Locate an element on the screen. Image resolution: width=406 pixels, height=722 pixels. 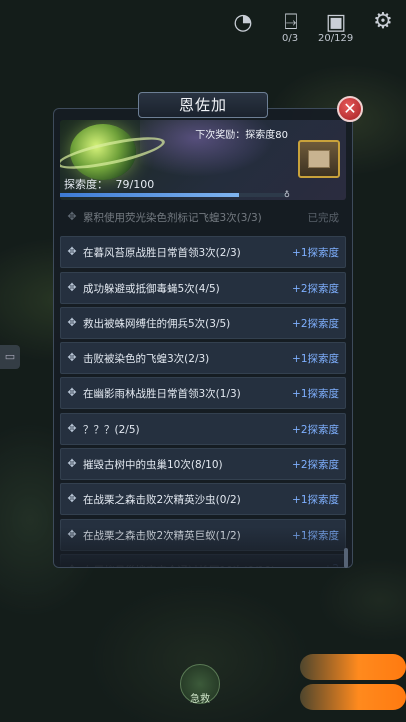
progress-bar is located at coordinates (173, 195).